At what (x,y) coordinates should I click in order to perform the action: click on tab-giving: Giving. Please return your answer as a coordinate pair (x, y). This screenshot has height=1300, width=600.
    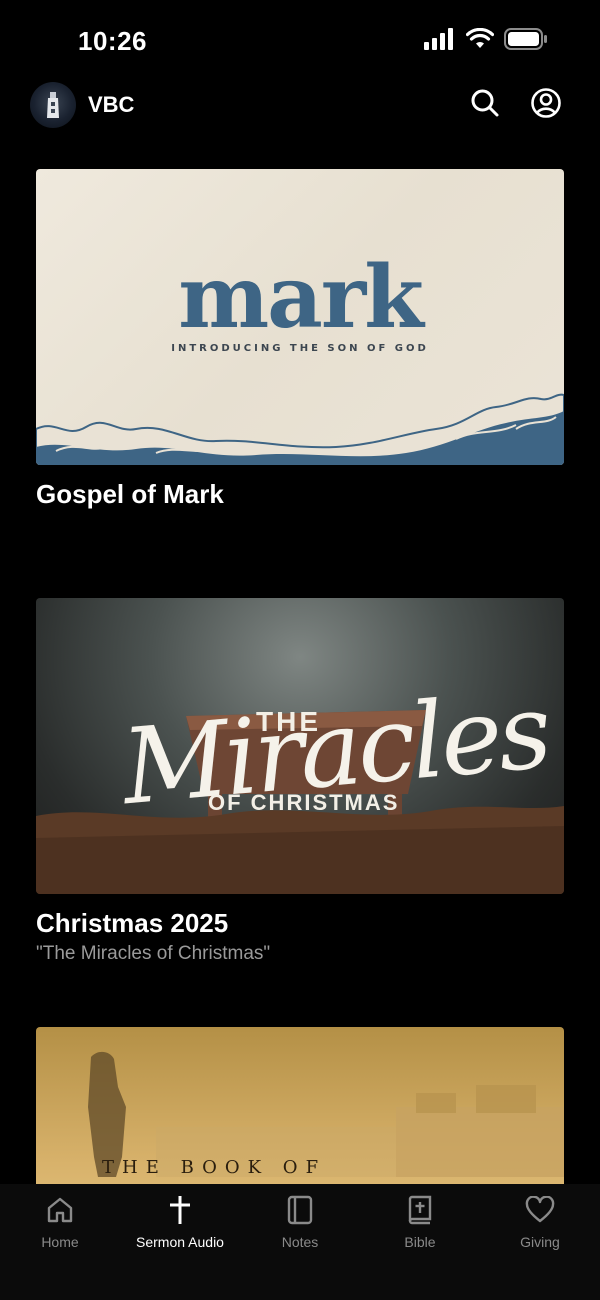
    Looking at the image, I should click on (540, 1224).